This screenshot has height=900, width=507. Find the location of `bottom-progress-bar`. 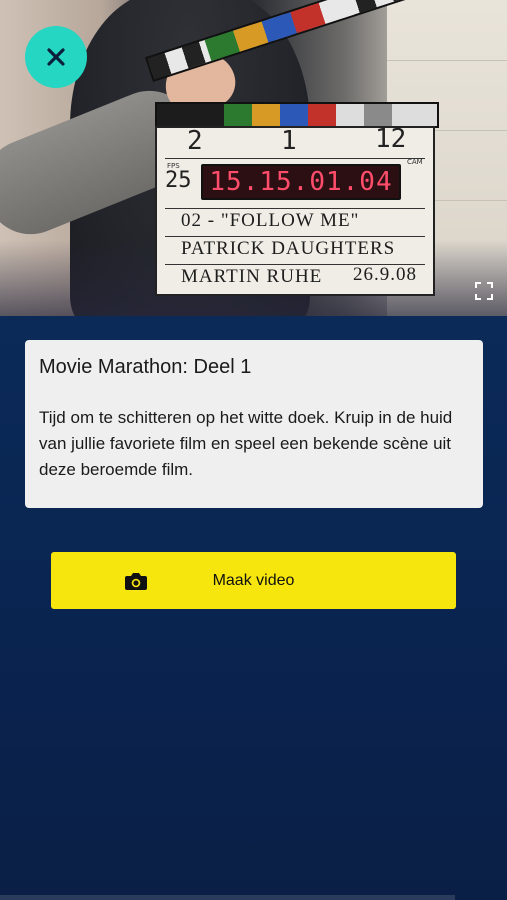

bottom-progress-bar is located at coordinates (227, 897).